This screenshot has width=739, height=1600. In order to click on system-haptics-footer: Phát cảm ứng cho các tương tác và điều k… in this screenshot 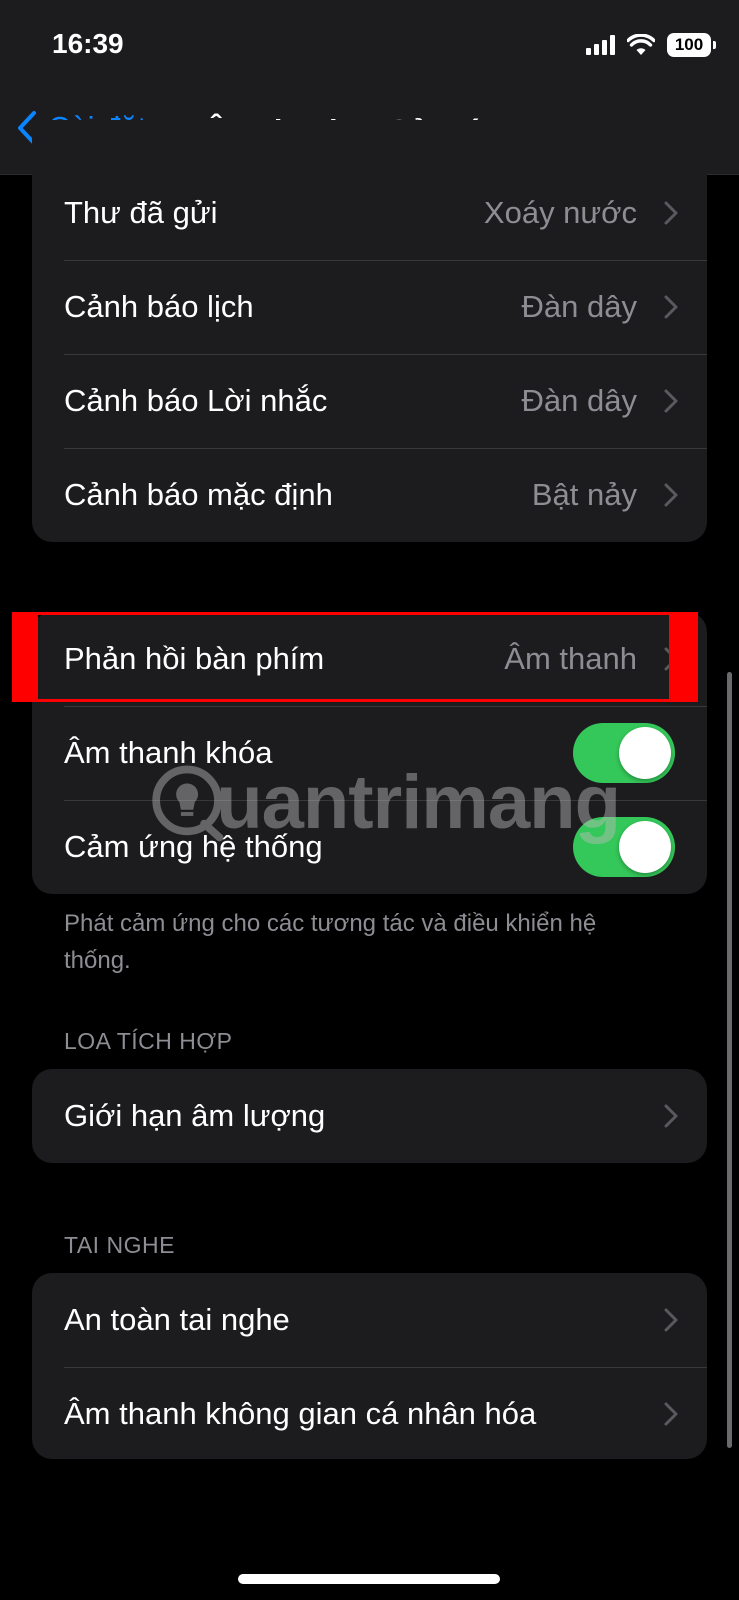, I will do `click(330, 942)`.